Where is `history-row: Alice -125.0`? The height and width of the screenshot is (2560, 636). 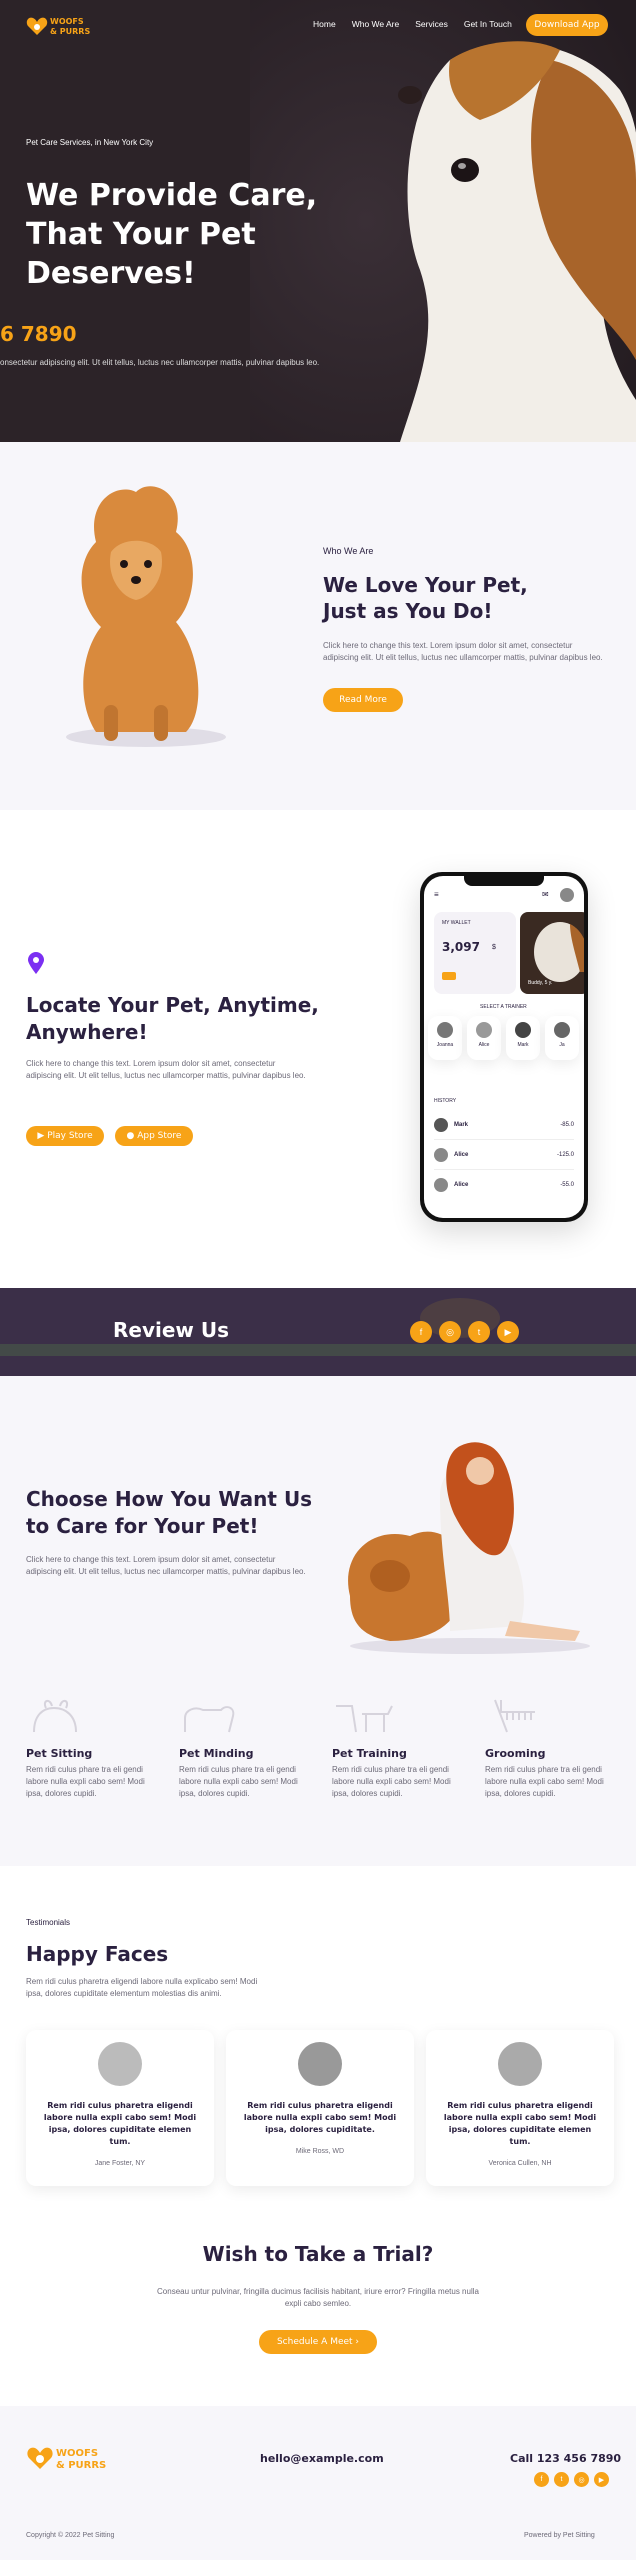
history-row: Alice -125.0 is located at coordinates (504, 1155).